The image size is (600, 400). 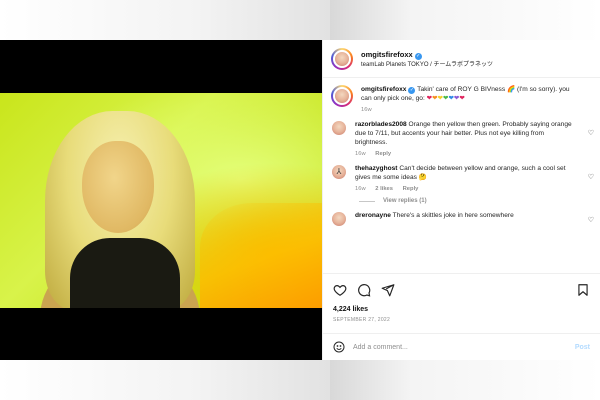 I want to click on commenter-avatar: ⅄, so click(x=339, y=172).